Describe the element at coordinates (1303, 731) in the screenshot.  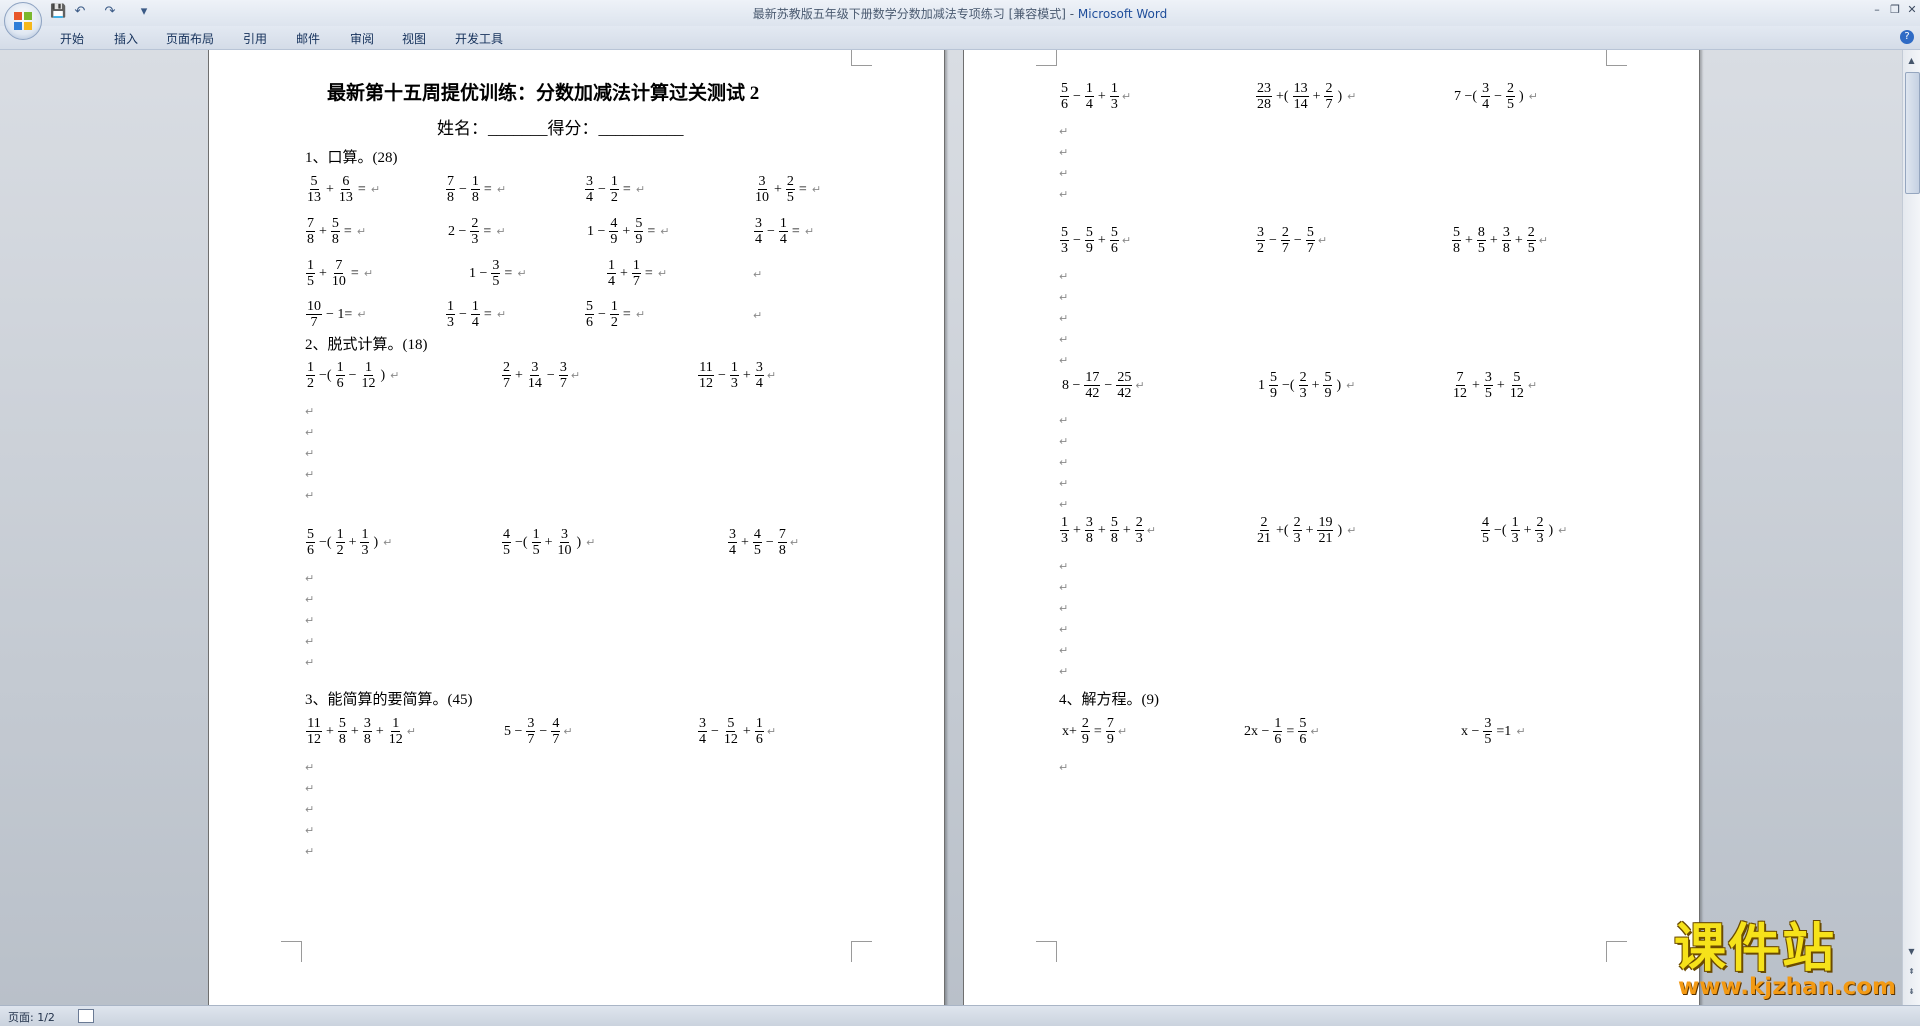
I see `fraction: 56` at that location.